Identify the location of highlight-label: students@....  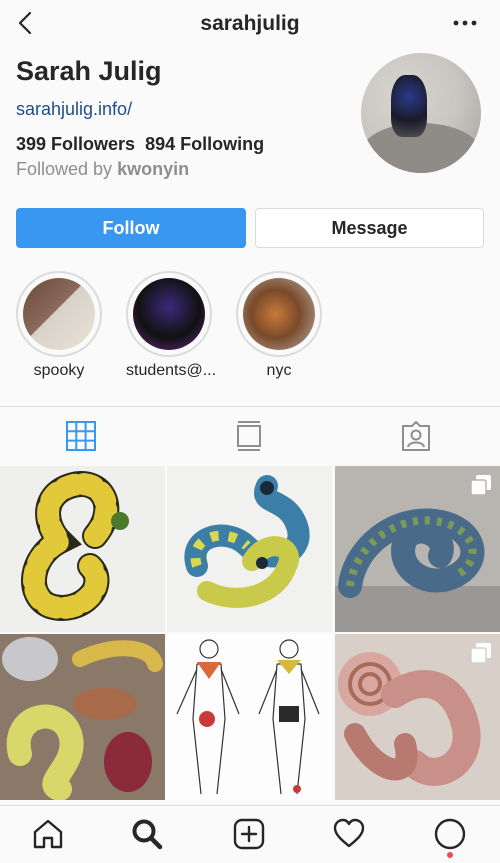
(171, 370).